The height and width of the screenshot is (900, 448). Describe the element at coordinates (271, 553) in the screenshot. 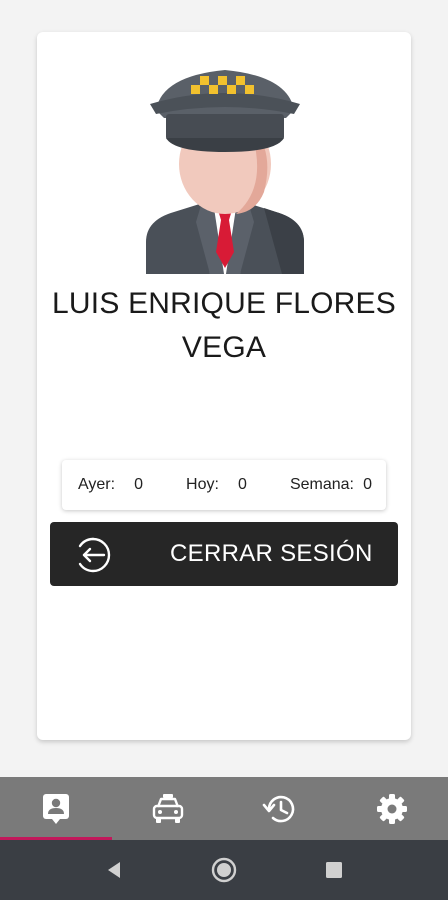

I see `logout-label: CERRAR SESIÓN` at that location.